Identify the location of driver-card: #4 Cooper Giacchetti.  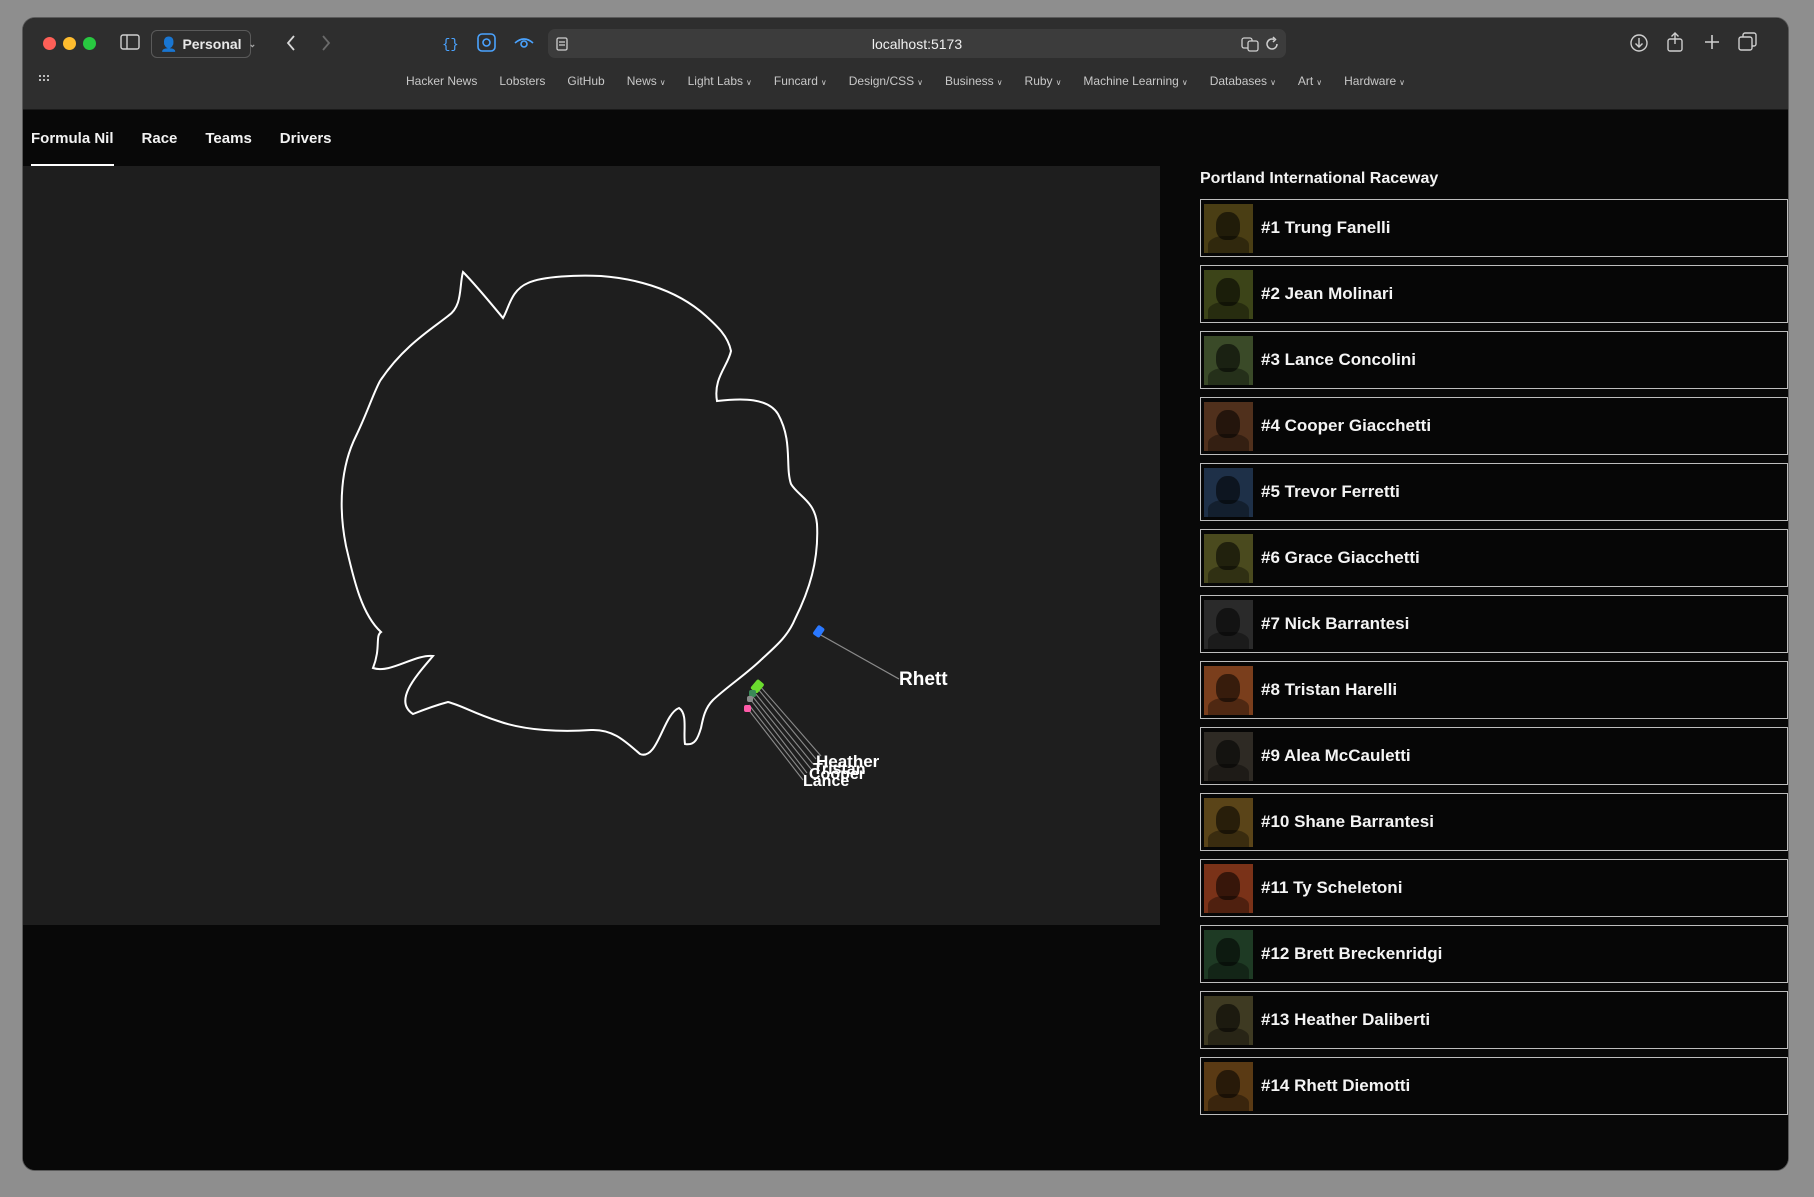
(1494, 426).